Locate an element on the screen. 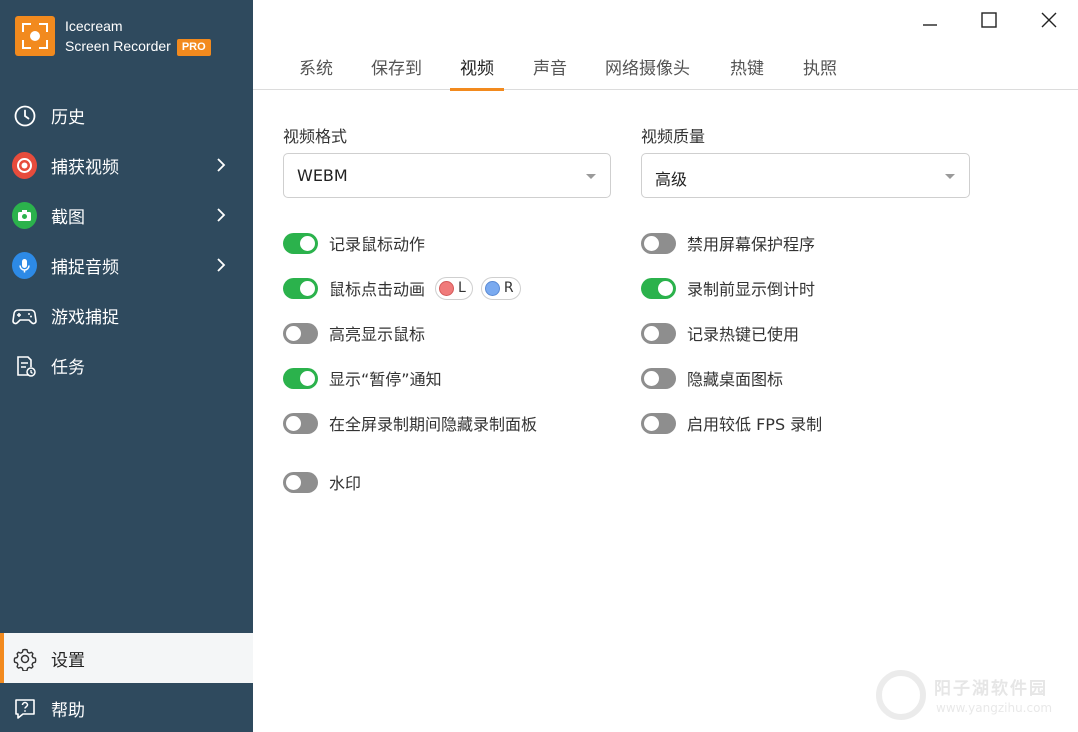 This screenshot has height=732, width=1078. option-label: 记录热键已使用 is located at coordinates (743, 334).